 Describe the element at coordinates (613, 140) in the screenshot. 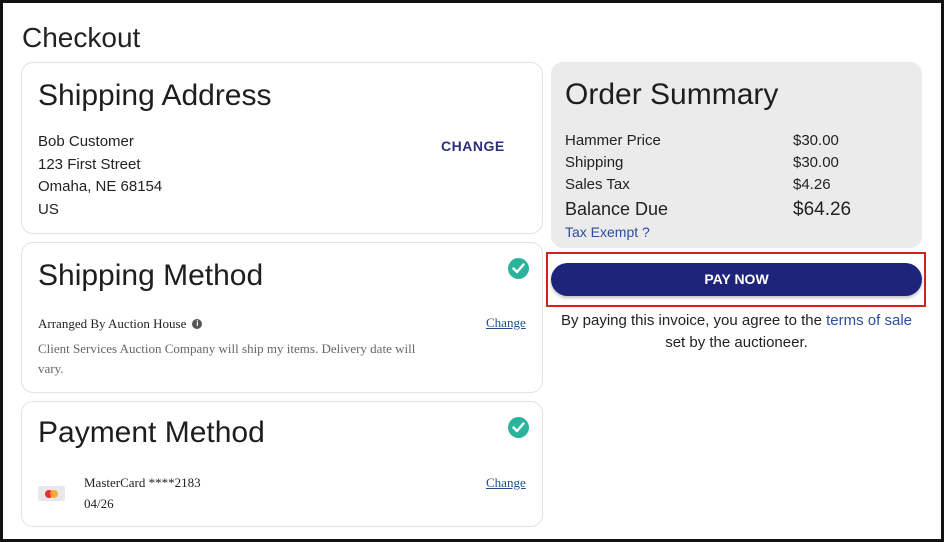

I see `summary-label: Hammer Price` at that location.